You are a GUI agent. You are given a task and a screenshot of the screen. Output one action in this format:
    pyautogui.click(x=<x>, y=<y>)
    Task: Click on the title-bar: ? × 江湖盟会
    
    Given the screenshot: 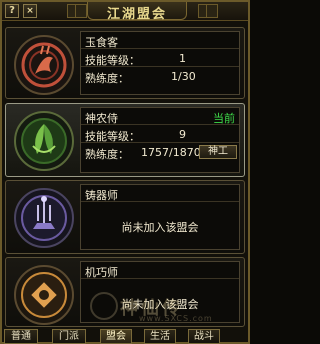 What is the action you would take?
    pyautogui.click(x=125, y=12)
    